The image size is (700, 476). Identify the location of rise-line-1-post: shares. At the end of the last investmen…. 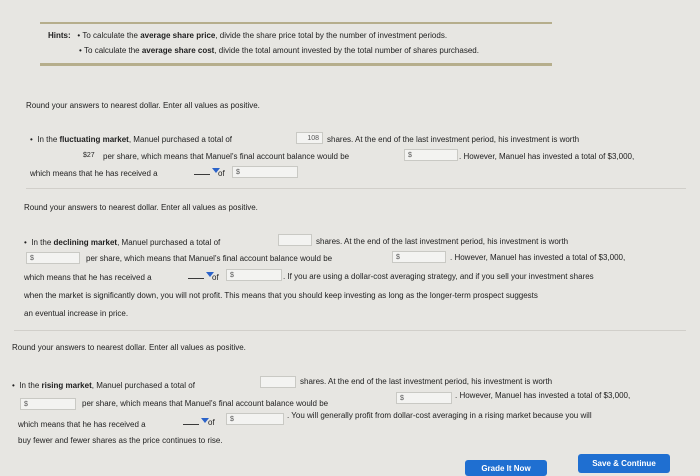
(426, 381).